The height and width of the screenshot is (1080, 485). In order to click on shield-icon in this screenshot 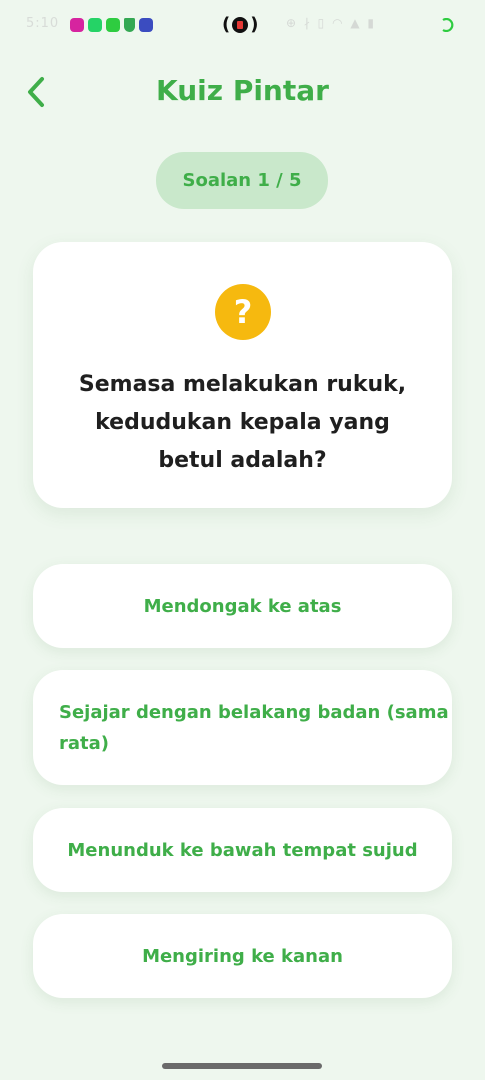, I will do `click(129, 25)`.